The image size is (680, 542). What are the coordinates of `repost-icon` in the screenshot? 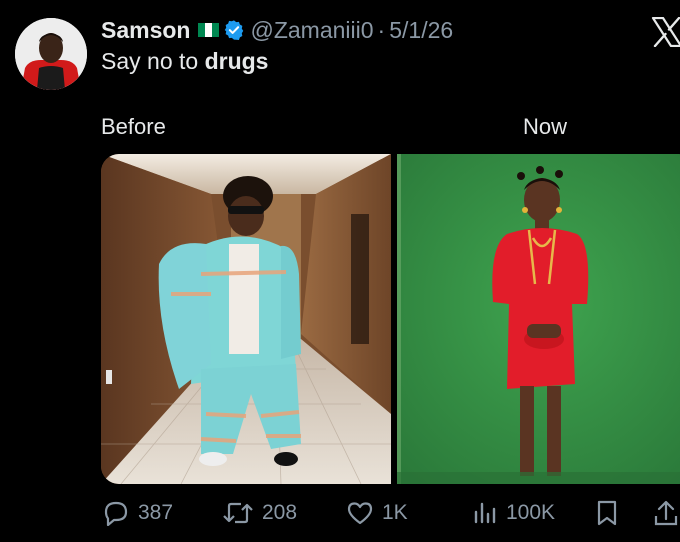 It's located at (238, 513).